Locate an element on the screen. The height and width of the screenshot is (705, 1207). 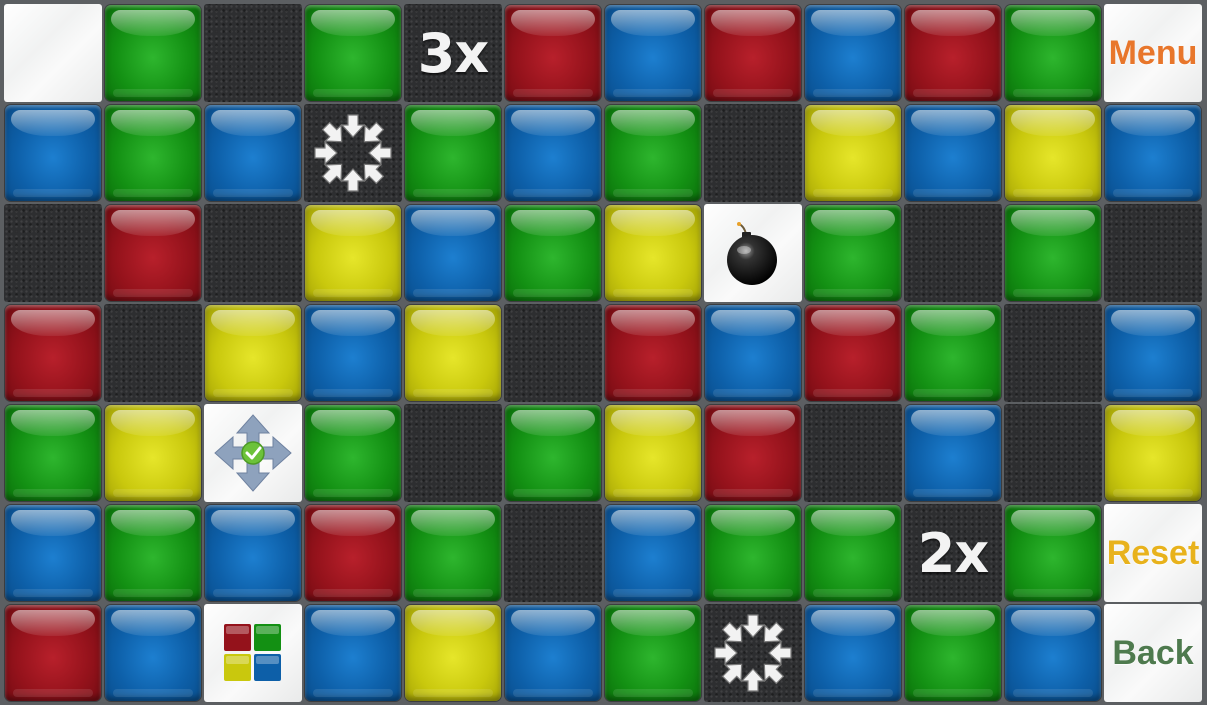
multiplier-label: 3x is located at coordinates (453, 53).